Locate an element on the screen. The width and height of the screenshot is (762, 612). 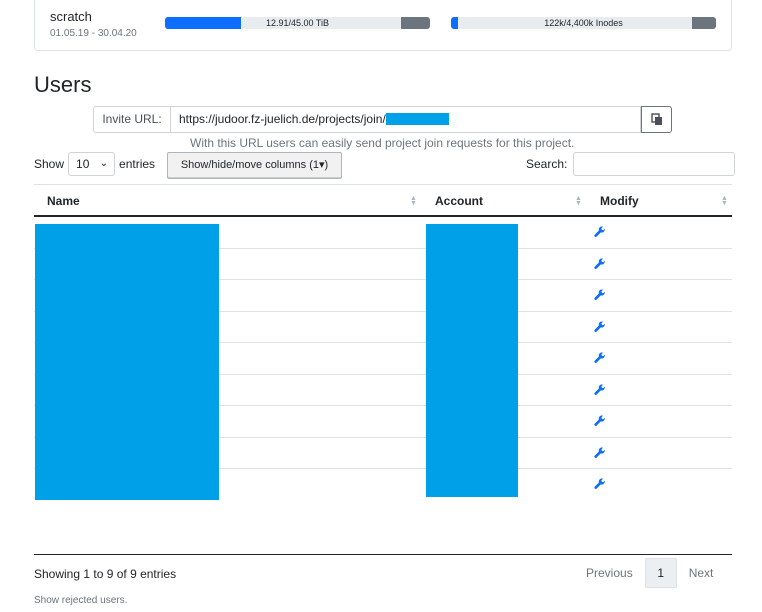
column-header-modify: Modify is located at coordinates (619, 201).